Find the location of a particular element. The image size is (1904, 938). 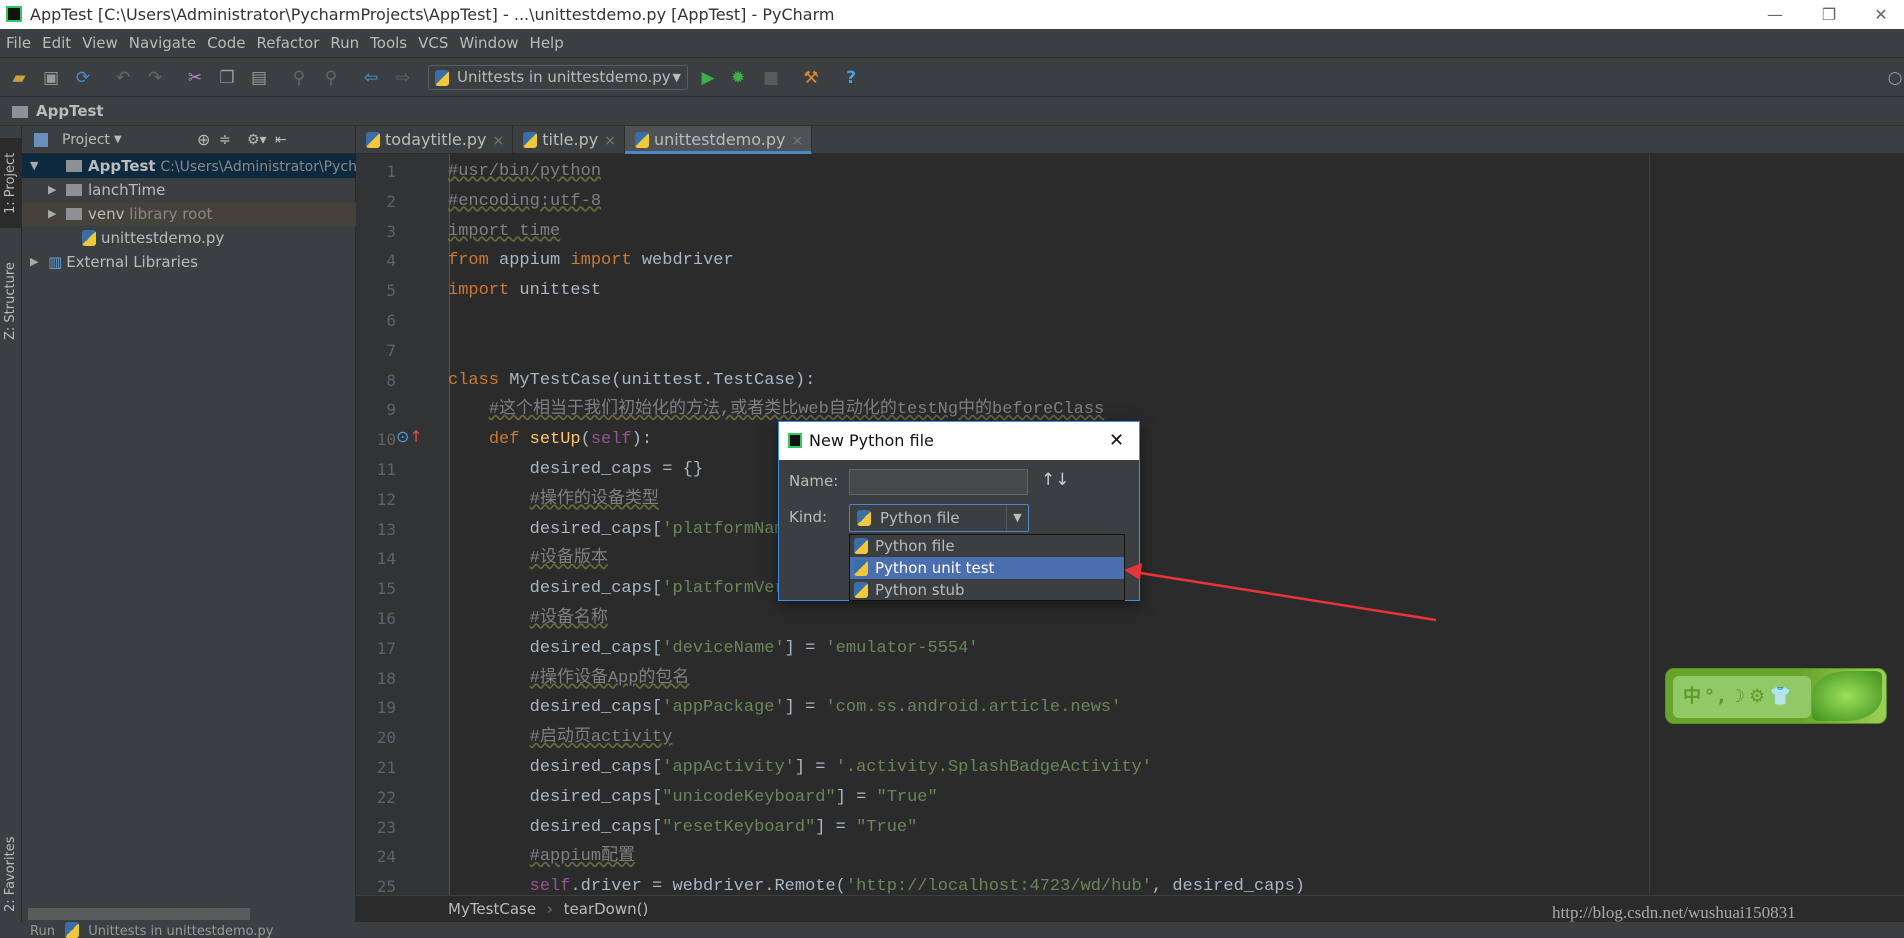

menu-file: File is located at coordinates (18, 43).